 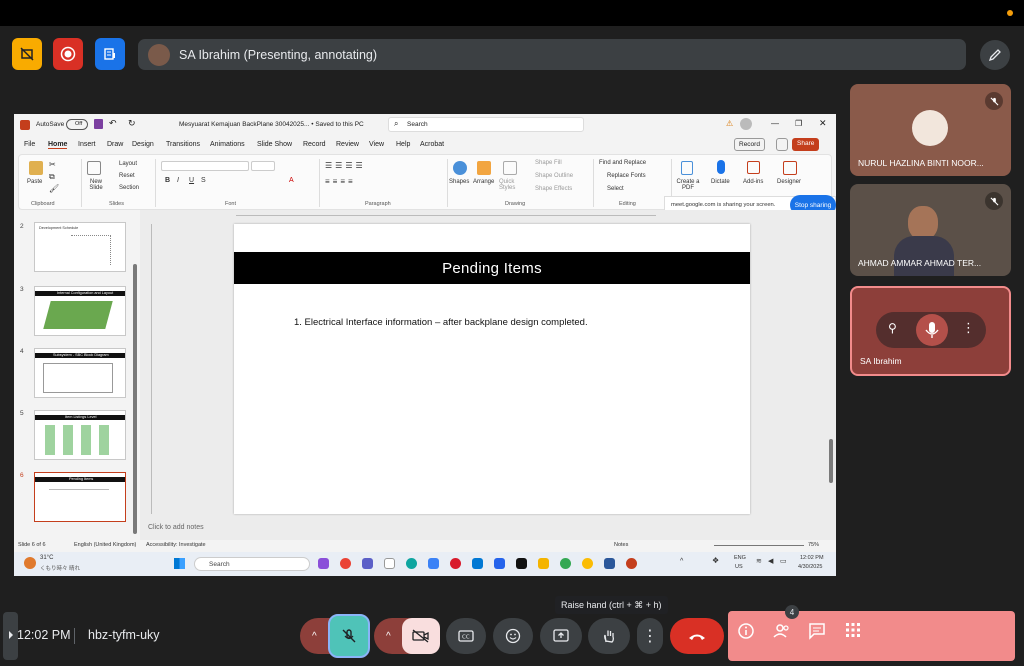 I want to click on warning-icon: ⚠, so click(x=729, y=123).